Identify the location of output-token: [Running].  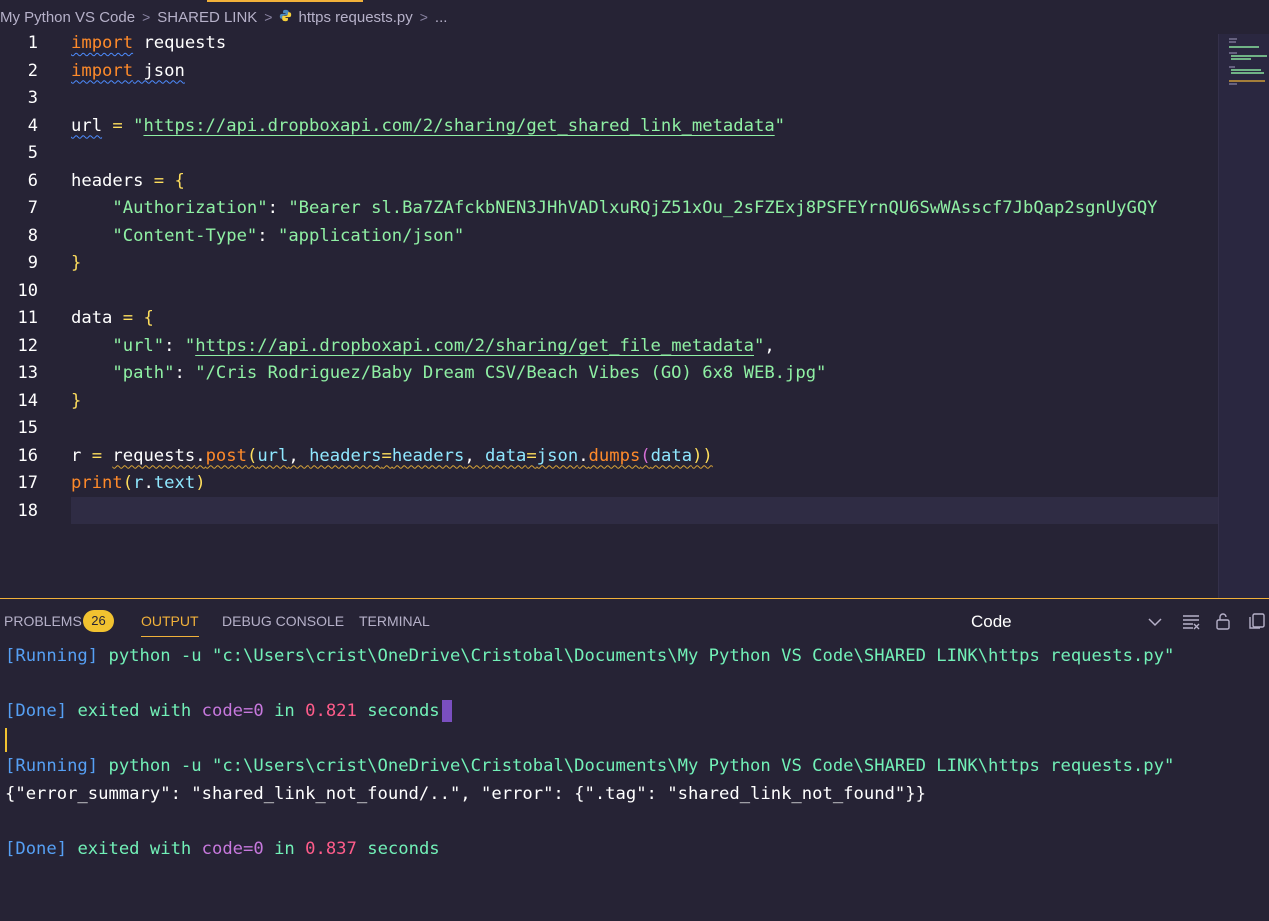
(52, 766).